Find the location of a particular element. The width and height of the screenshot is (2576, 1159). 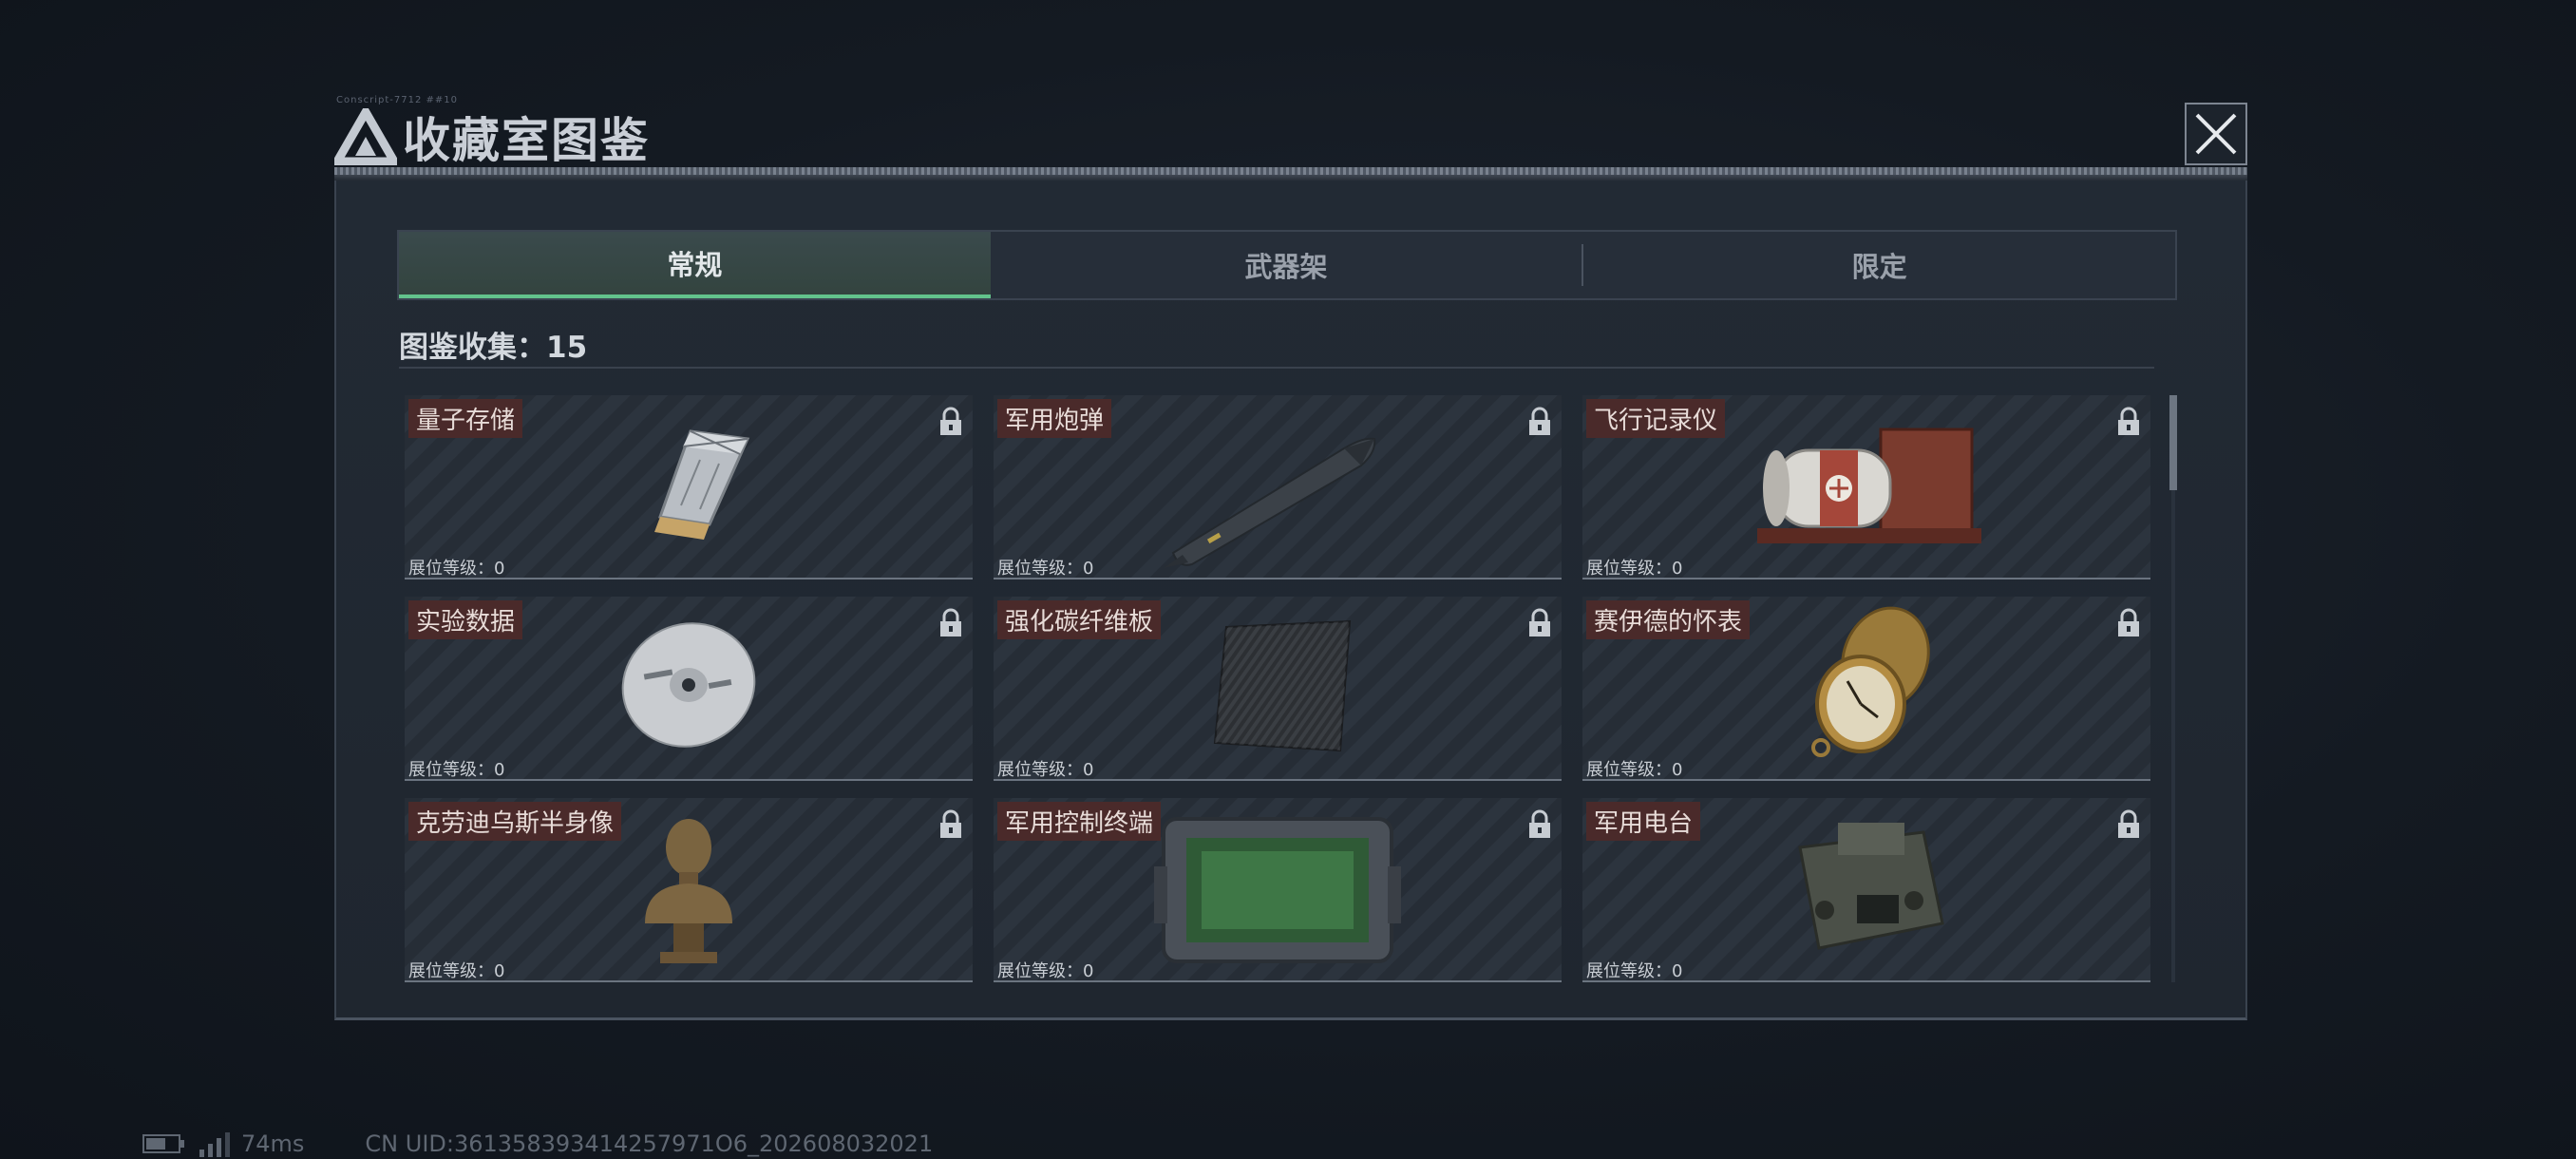

carbon-plate-icon is located at coordinates (1282, 685).